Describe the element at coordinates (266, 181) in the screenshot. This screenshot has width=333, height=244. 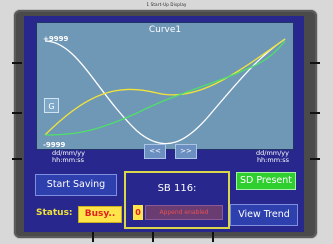
I see `sd-present-indicator: SD Present` at that location.